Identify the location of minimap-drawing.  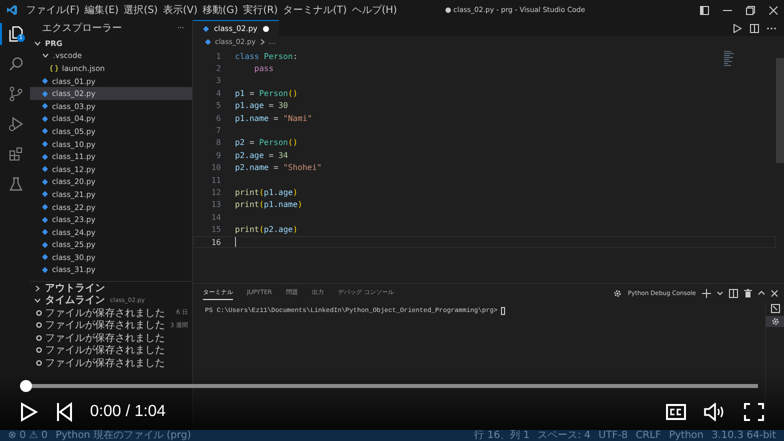
(729, 58).